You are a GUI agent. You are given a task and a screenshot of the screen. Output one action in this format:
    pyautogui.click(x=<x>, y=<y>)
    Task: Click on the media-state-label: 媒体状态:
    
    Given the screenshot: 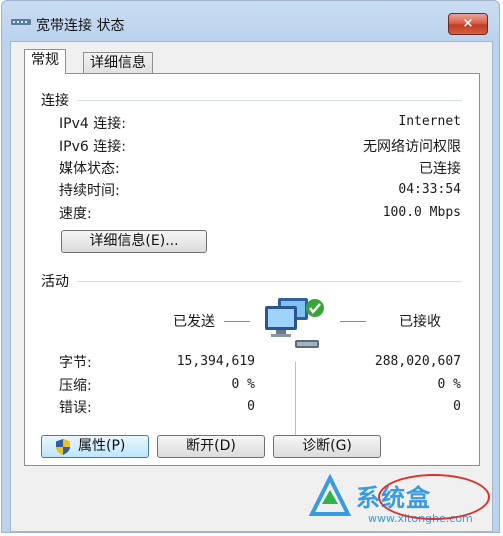 What is the action you would take?
    pyautogui.click(x=89, y=169)
    